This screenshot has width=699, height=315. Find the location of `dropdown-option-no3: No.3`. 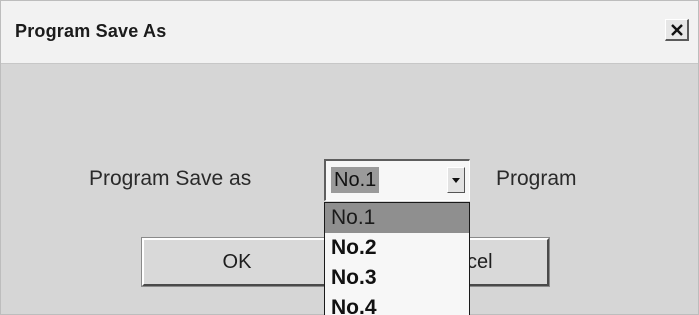

dropdown-option-no3: No.3 is located at coordinates (397, 278).